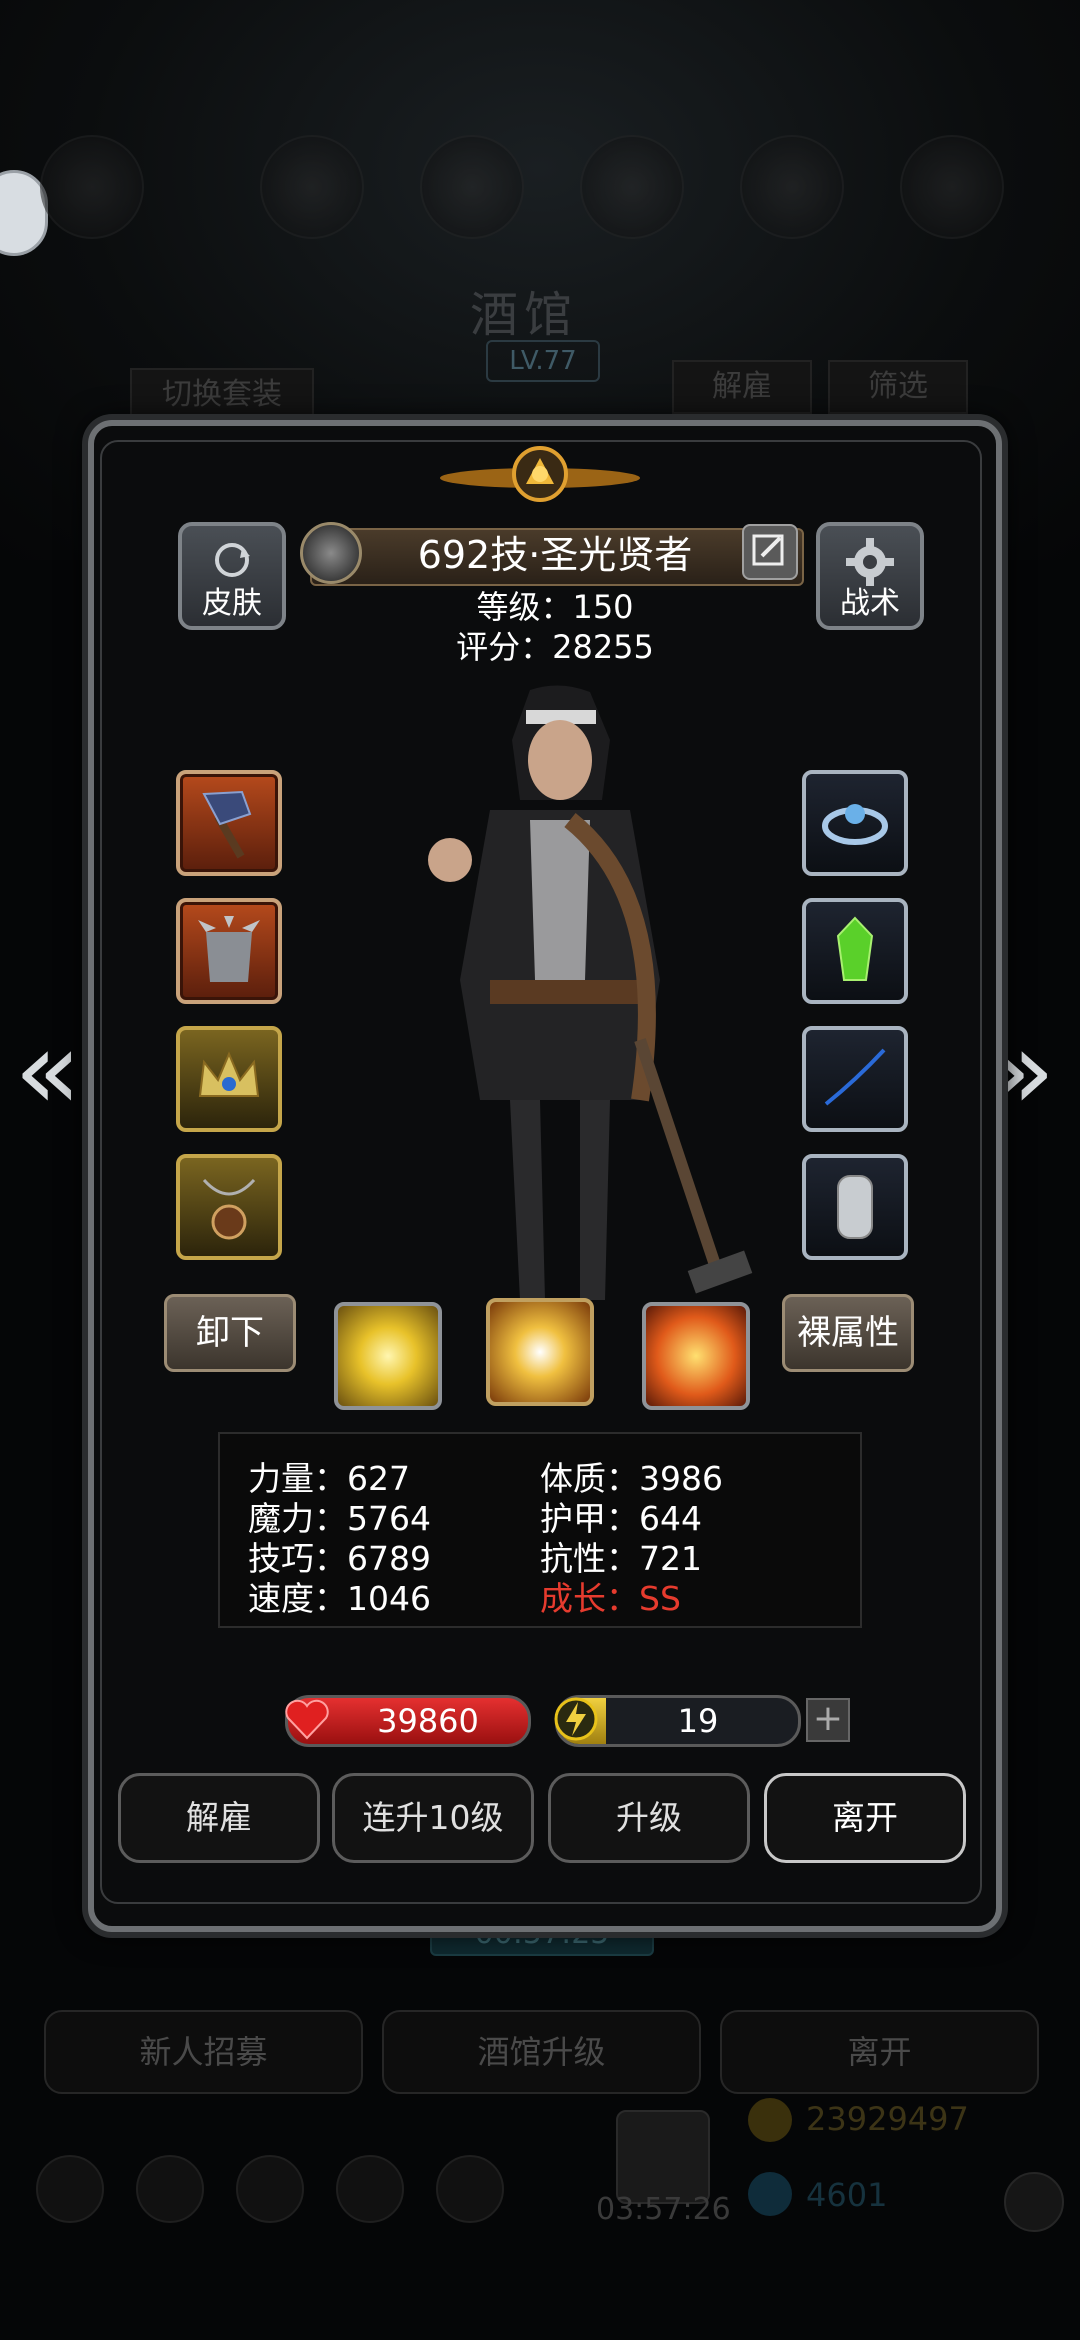  I want to click on add-energy-button: +, so click(828, 1720).